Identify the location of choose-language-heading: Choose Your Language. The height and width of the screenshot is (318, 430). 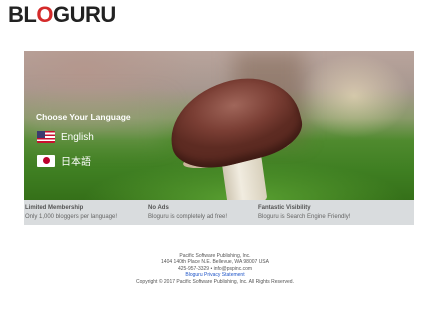
(83, 117).